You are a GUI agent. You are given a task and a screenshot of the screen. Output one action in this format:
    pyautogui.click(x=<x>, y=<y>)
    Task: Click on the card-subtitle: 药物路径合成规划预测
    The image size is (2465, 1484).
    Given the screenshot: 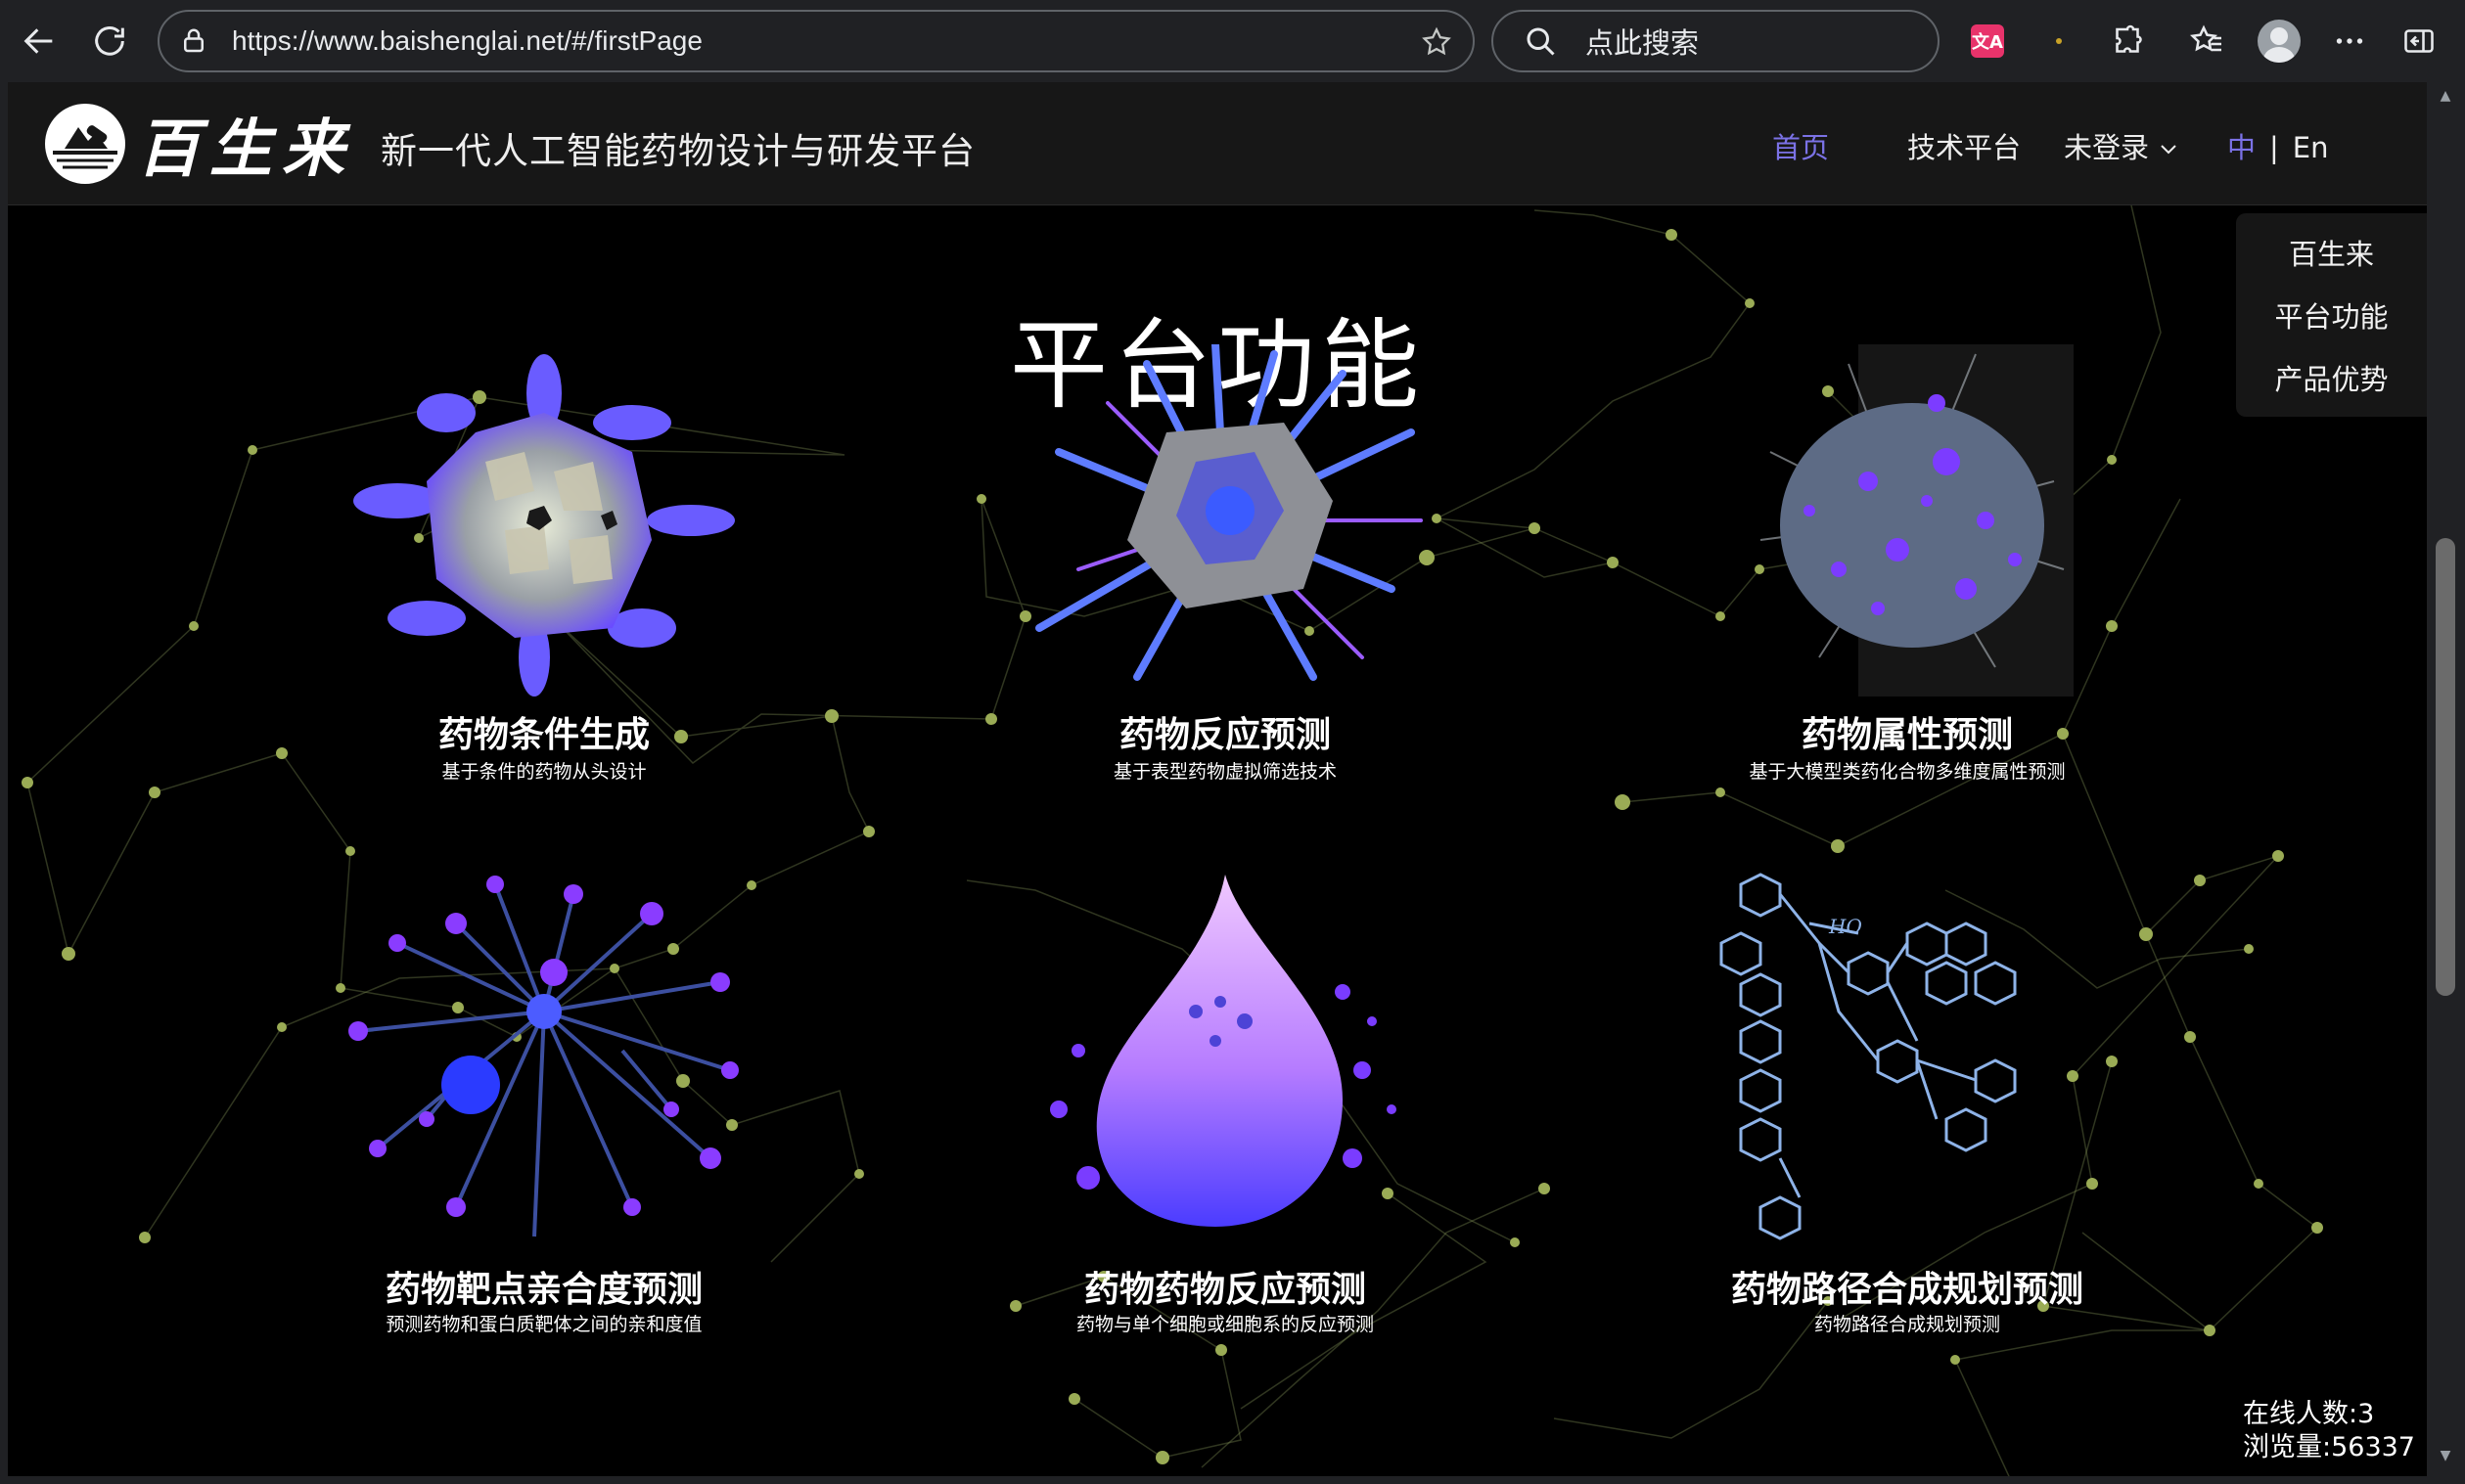 What is the action you would take?
    pyautogui.click(x=1907, y=1324)
    